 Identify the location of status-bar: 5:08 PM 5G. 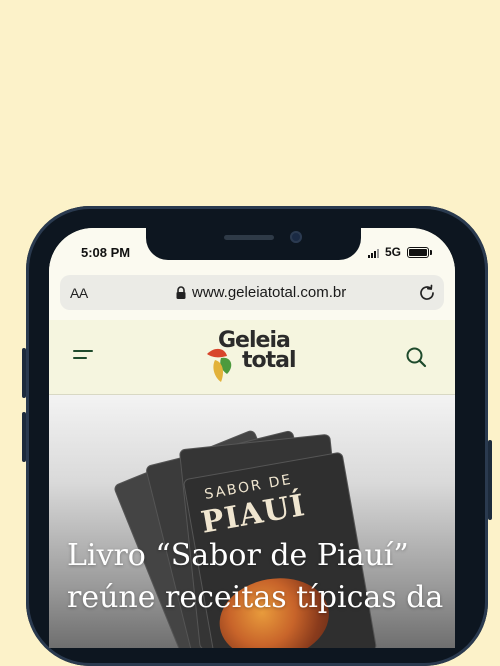
(252, 251).